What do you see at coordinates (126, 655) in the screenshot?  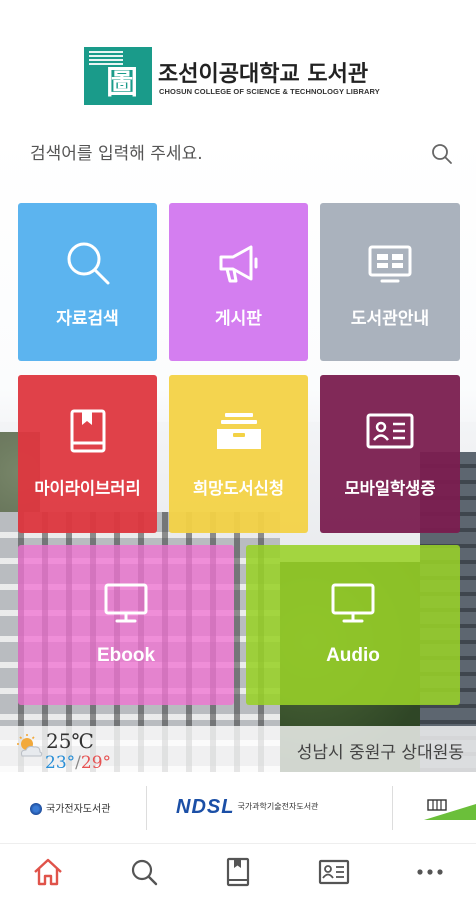 I see `tile-label: Ebook` at bounding box center [126, 655].